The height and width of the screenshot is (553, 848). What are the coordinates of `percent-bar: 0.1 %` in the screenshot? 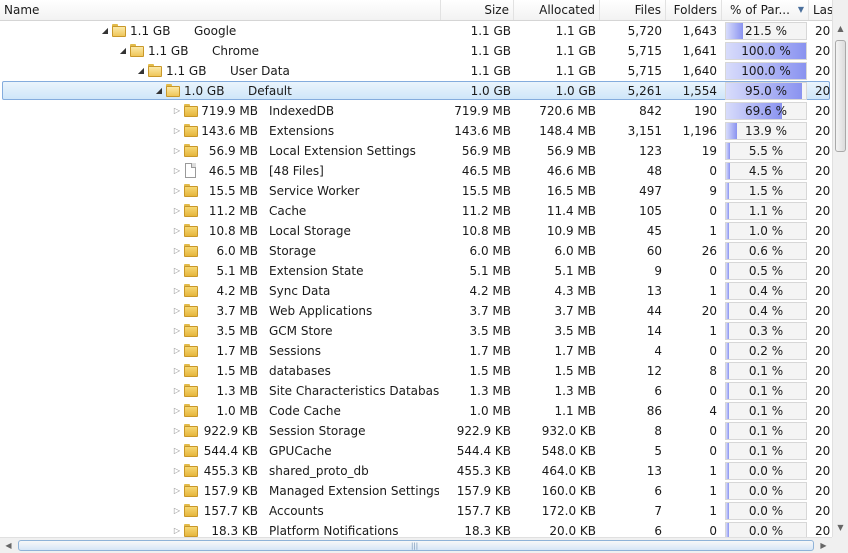 It's located at (766, 391).